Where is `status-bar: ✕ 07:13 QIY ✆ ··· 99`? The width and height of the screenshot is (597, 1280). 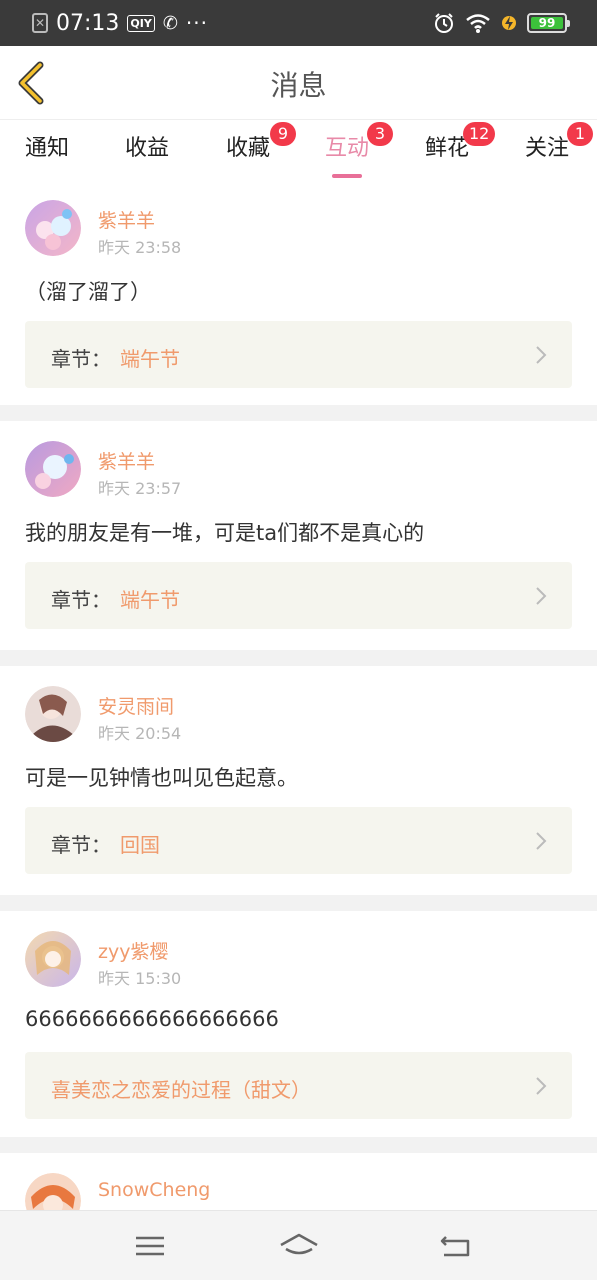
status-bar: ✕ 07:13 QIY ✆ ··· 99 is located at coordinates (298, 23).